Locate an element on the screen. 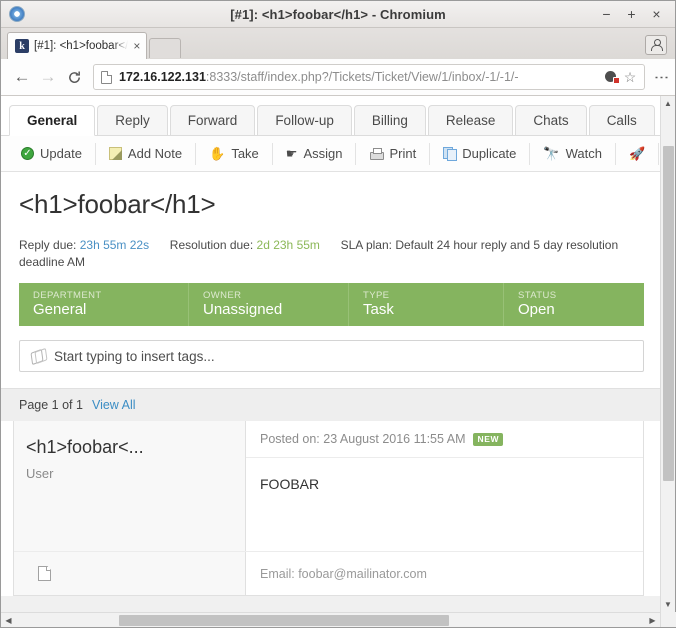  info-key: TYPE is located at coordinates (376, 295).